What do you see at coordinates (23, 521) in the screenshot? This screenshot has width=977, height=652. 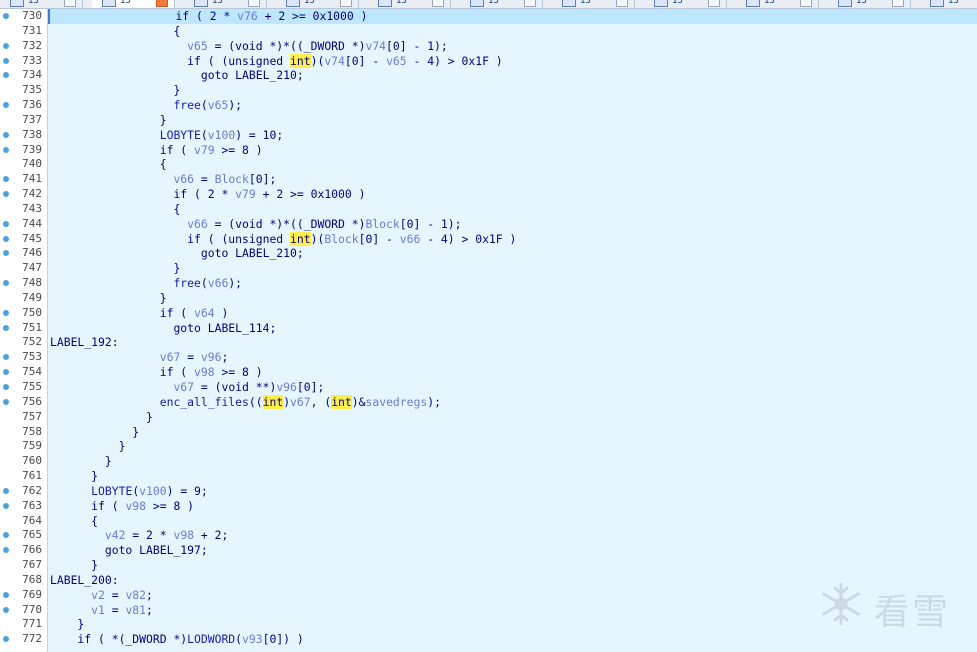 I see `gutter-row: 764` at bounding box center [23, 521].